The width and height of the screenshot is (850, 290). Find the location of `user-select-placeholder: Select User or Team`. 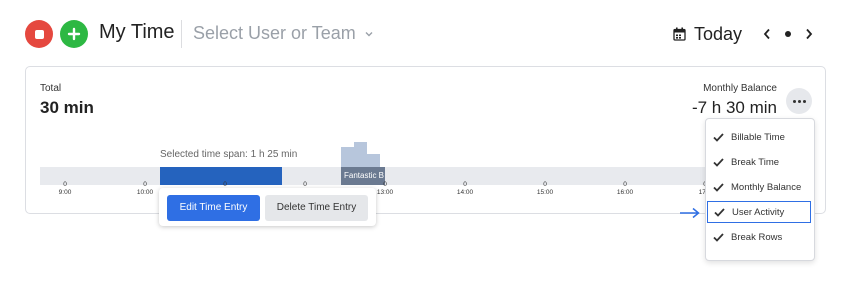

user-select-placeholder: Select User or Team is located at coordinates (274, 33).